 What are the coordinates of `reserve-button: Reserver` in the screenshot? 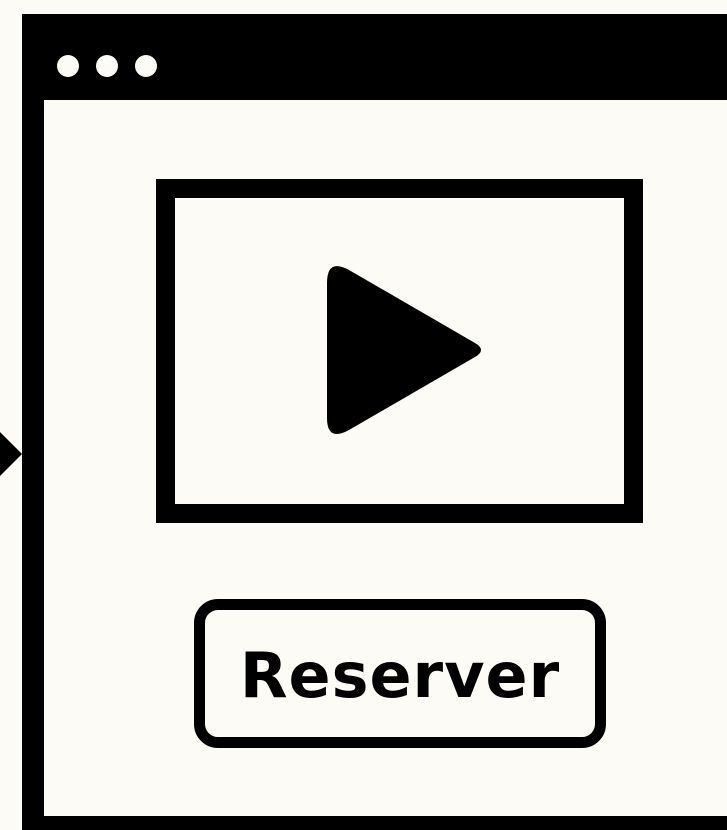 It's located at (400, 673).